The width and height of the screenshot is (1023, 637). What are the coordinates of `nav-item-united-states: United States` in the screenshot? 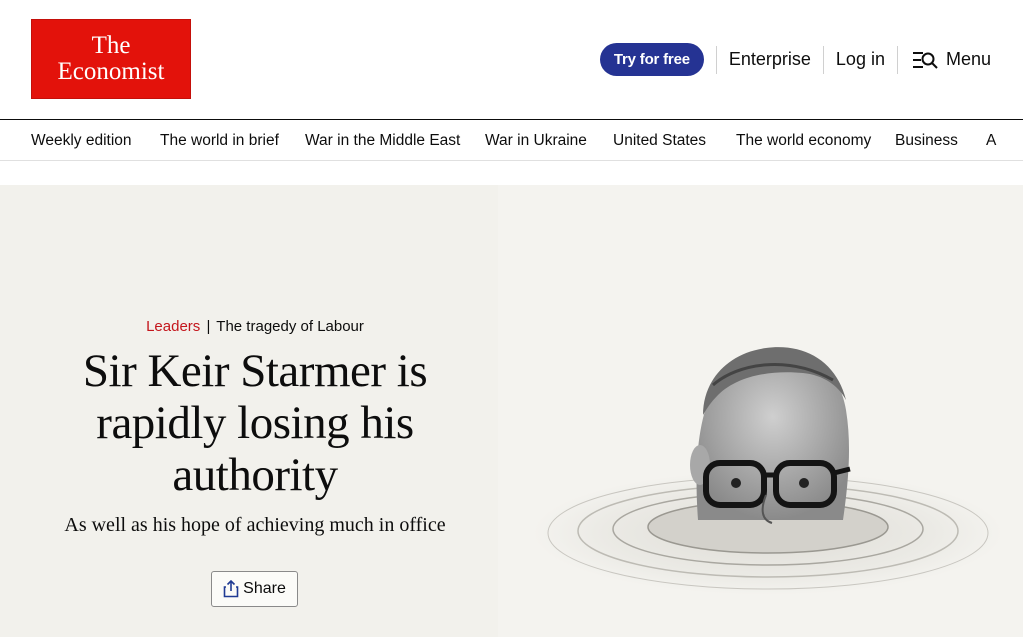 It's located at (659, 141).